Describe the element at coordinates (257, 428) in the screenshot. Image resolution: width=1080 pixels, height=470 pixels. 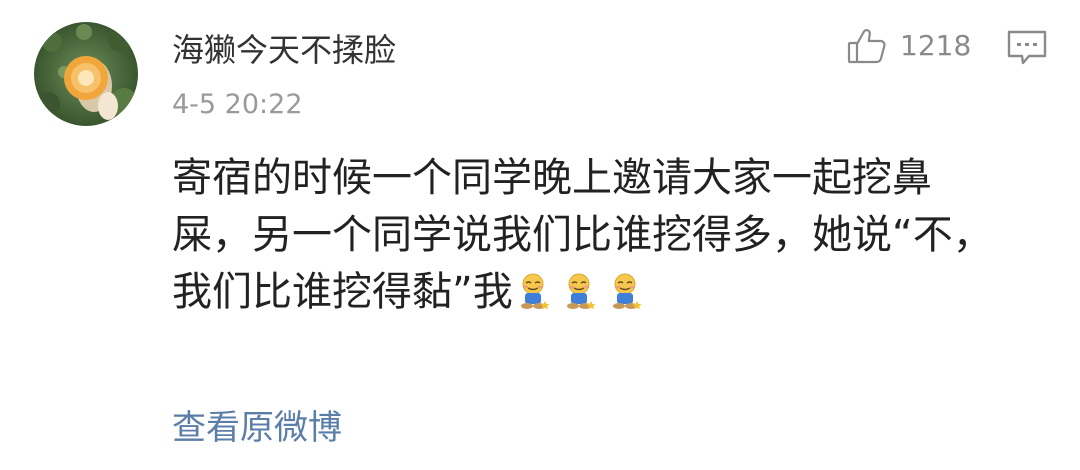
I see `view-original-weibo-link: 查看原微博` at that location.